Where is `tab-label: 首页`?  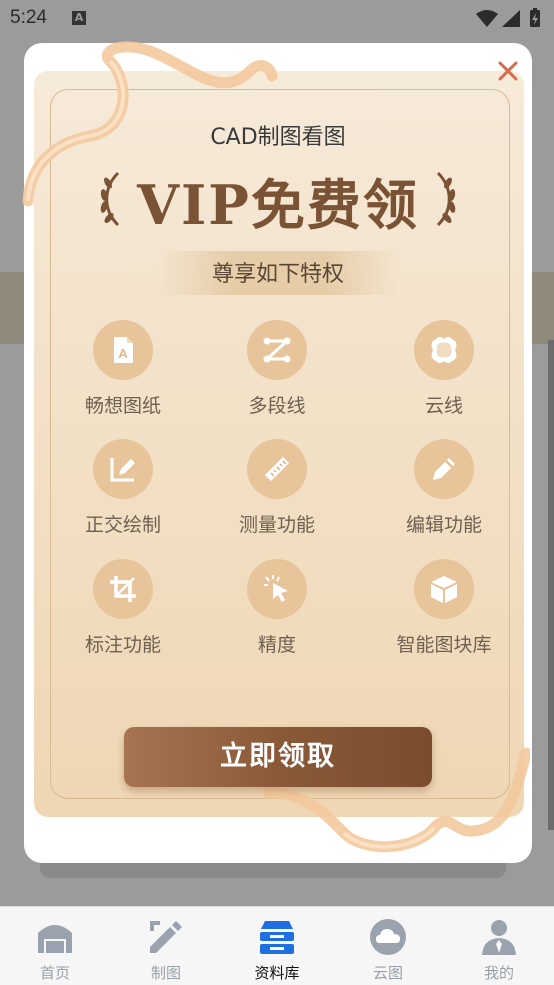
tab-label: 首页 is located at coordinates (54, 973).